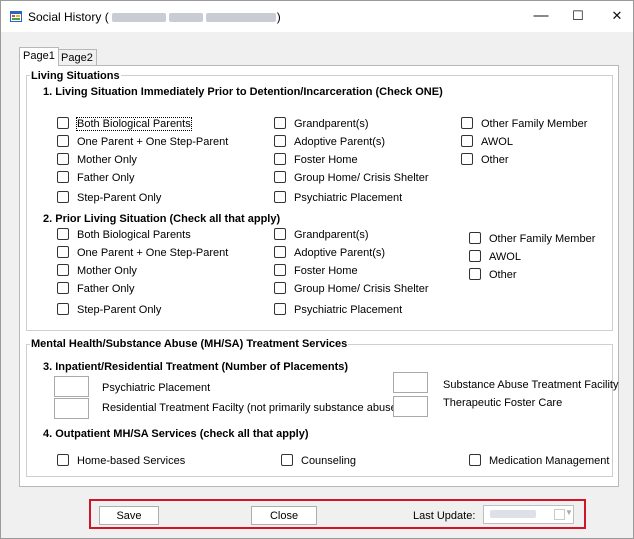 The image size is (634, 539). I want to click on q2-one-parent-step-parent: One Parent + One Step-Parent, so click(142, 253).